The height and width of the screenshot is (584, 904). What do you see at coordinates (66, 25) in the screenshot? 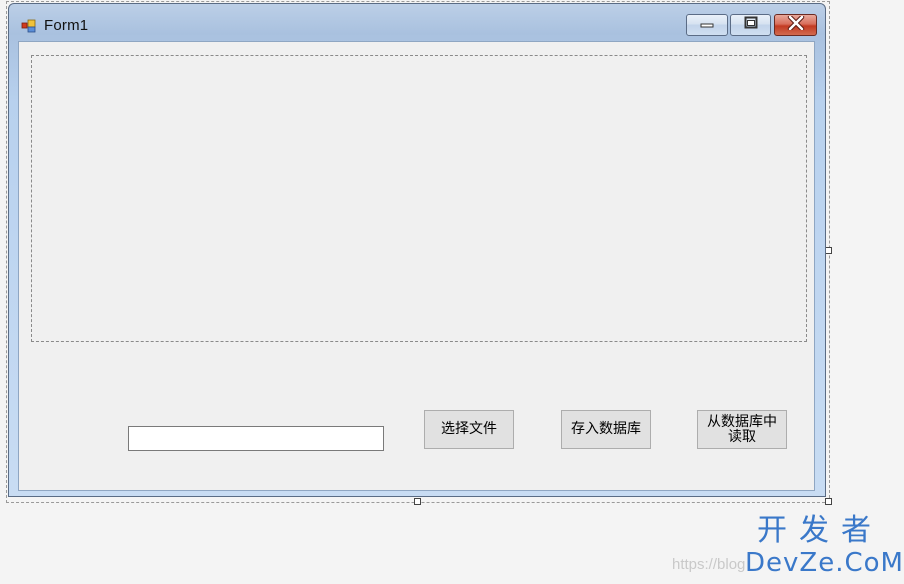
I see `window-title: Form1` at bounding box center [66, 25].